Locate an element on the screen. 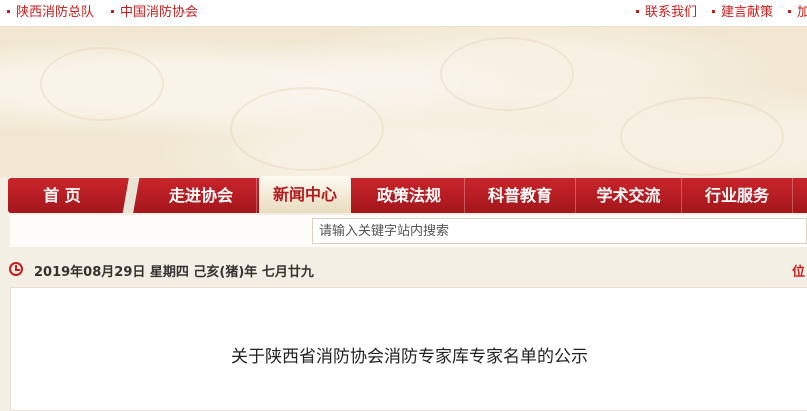  link-label: 陕西消防总队 is located at coordinates (55, 12).